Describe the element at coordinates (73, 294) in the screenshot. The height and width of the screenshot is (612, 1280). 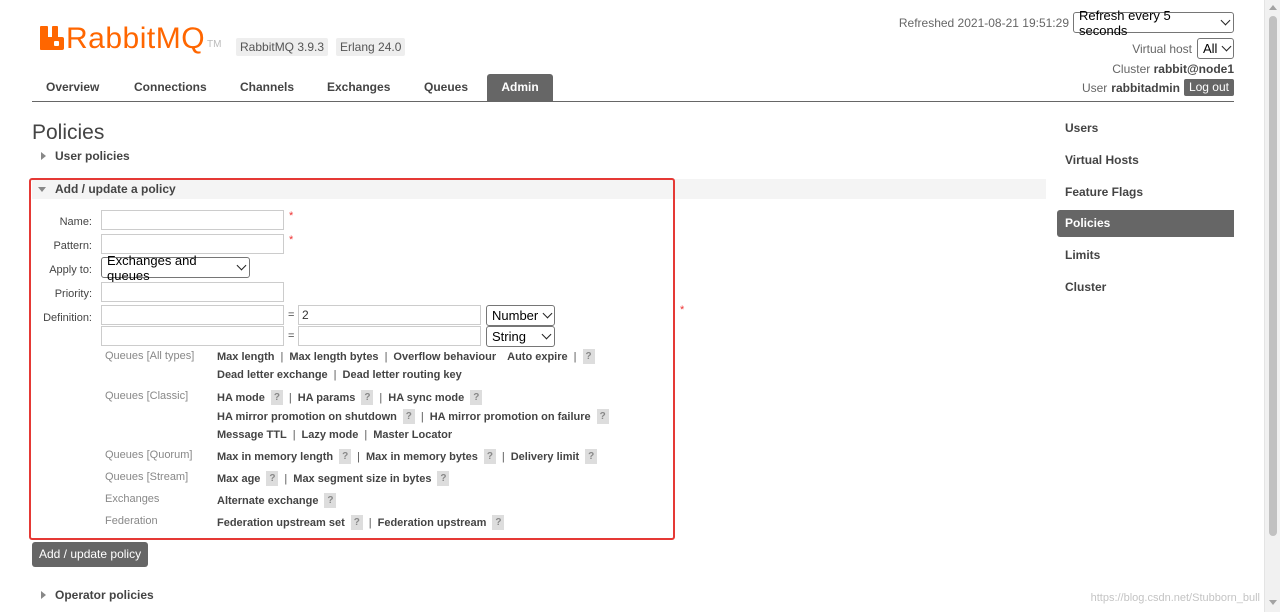
I see `priority-label: Priority:` at that location.